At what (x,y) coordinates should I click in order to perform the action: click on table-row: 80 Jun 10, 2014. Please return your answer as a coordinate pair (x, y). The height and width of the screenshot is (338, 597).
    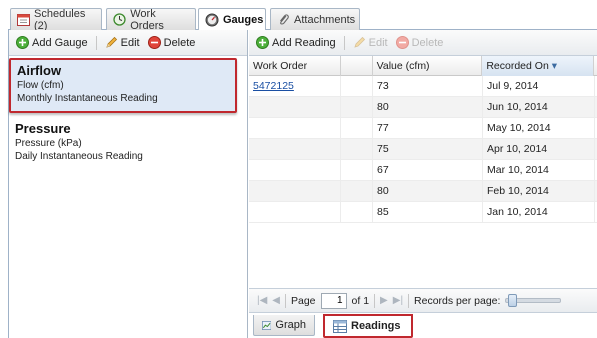
    Looking at the image, I should click on (423, 107).